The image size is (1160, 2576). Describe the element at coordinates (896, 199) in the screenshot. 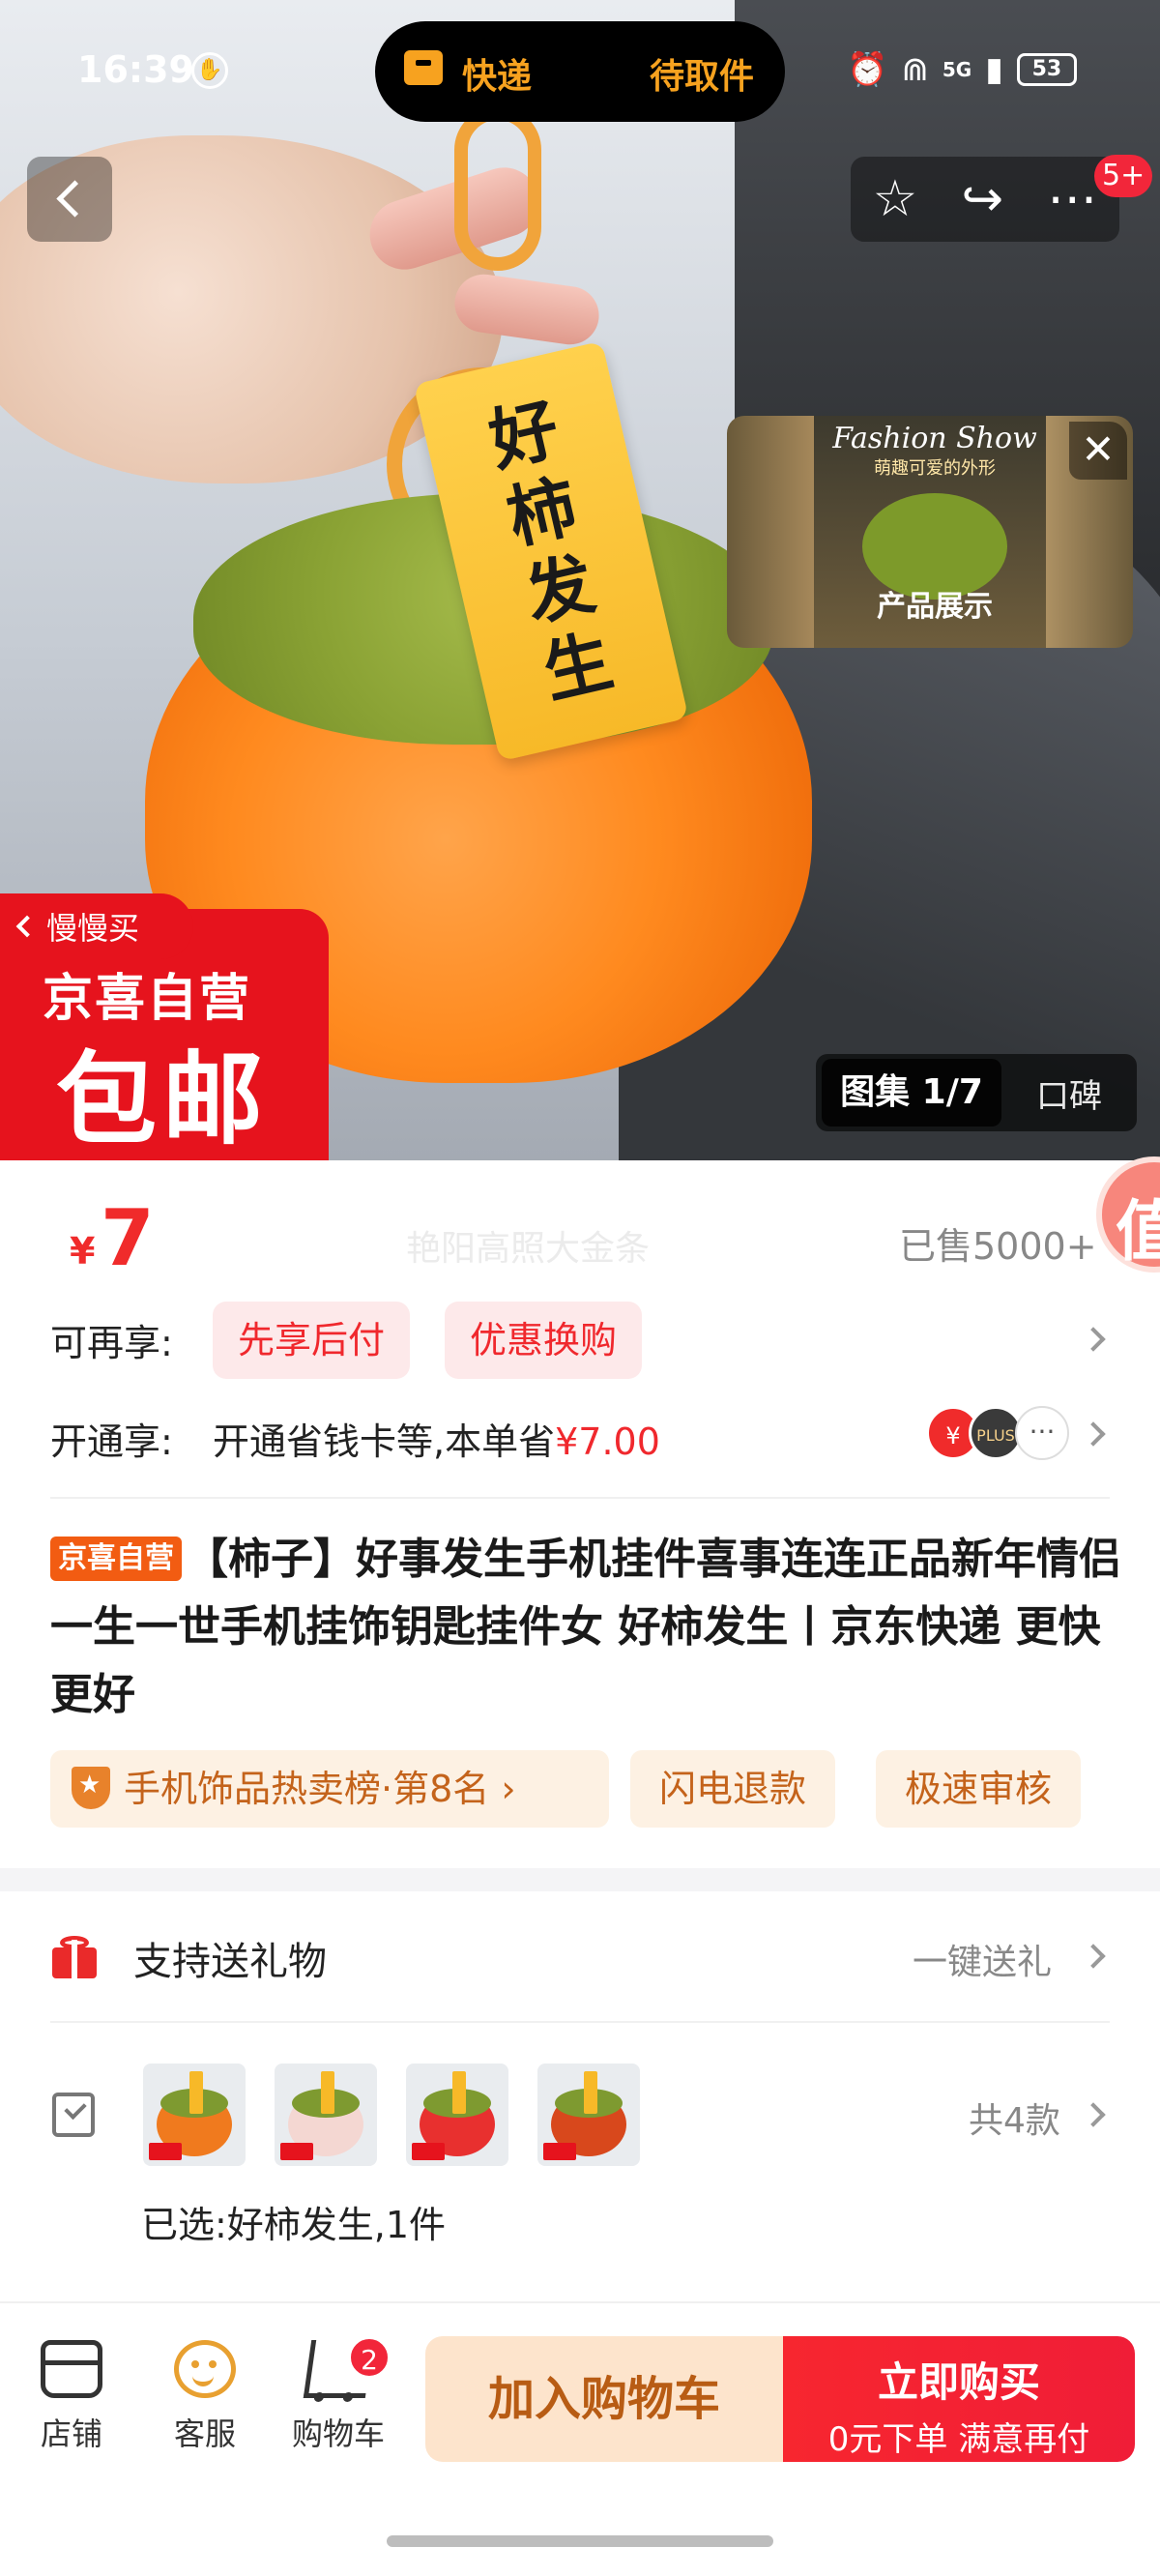

I see `favorite-star-icon: ☆` at that location.